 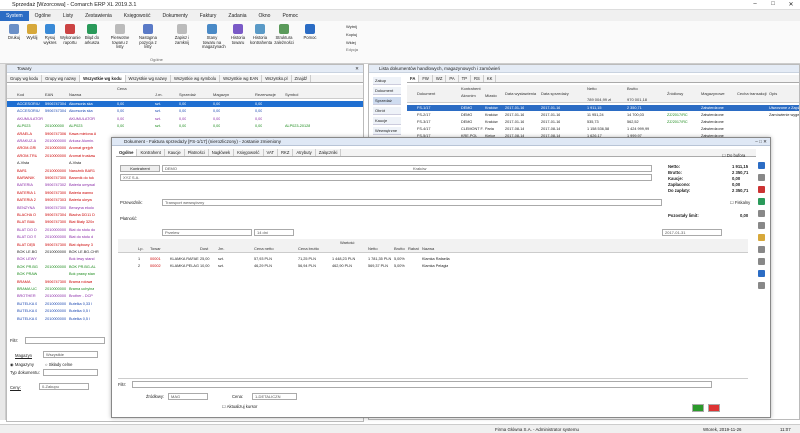 I want to click on source-select: MAG, so click(x=188, y=396).